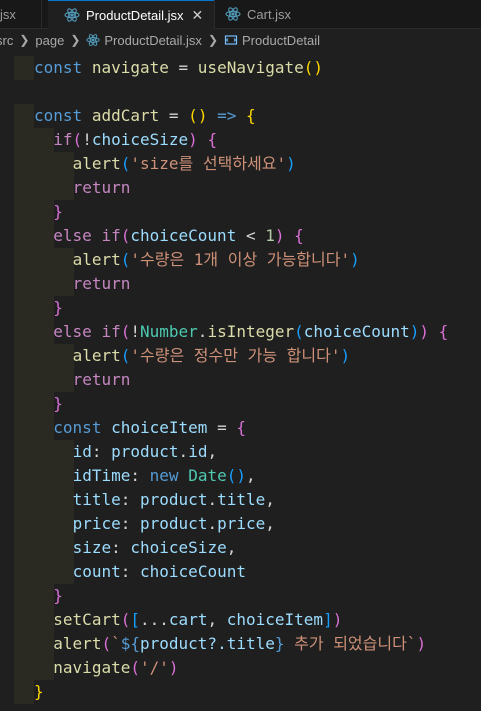  Describe the element at coordinates (125, 140) in the screenshot. I see `code-line: if(!choiceSize) {` at that location.